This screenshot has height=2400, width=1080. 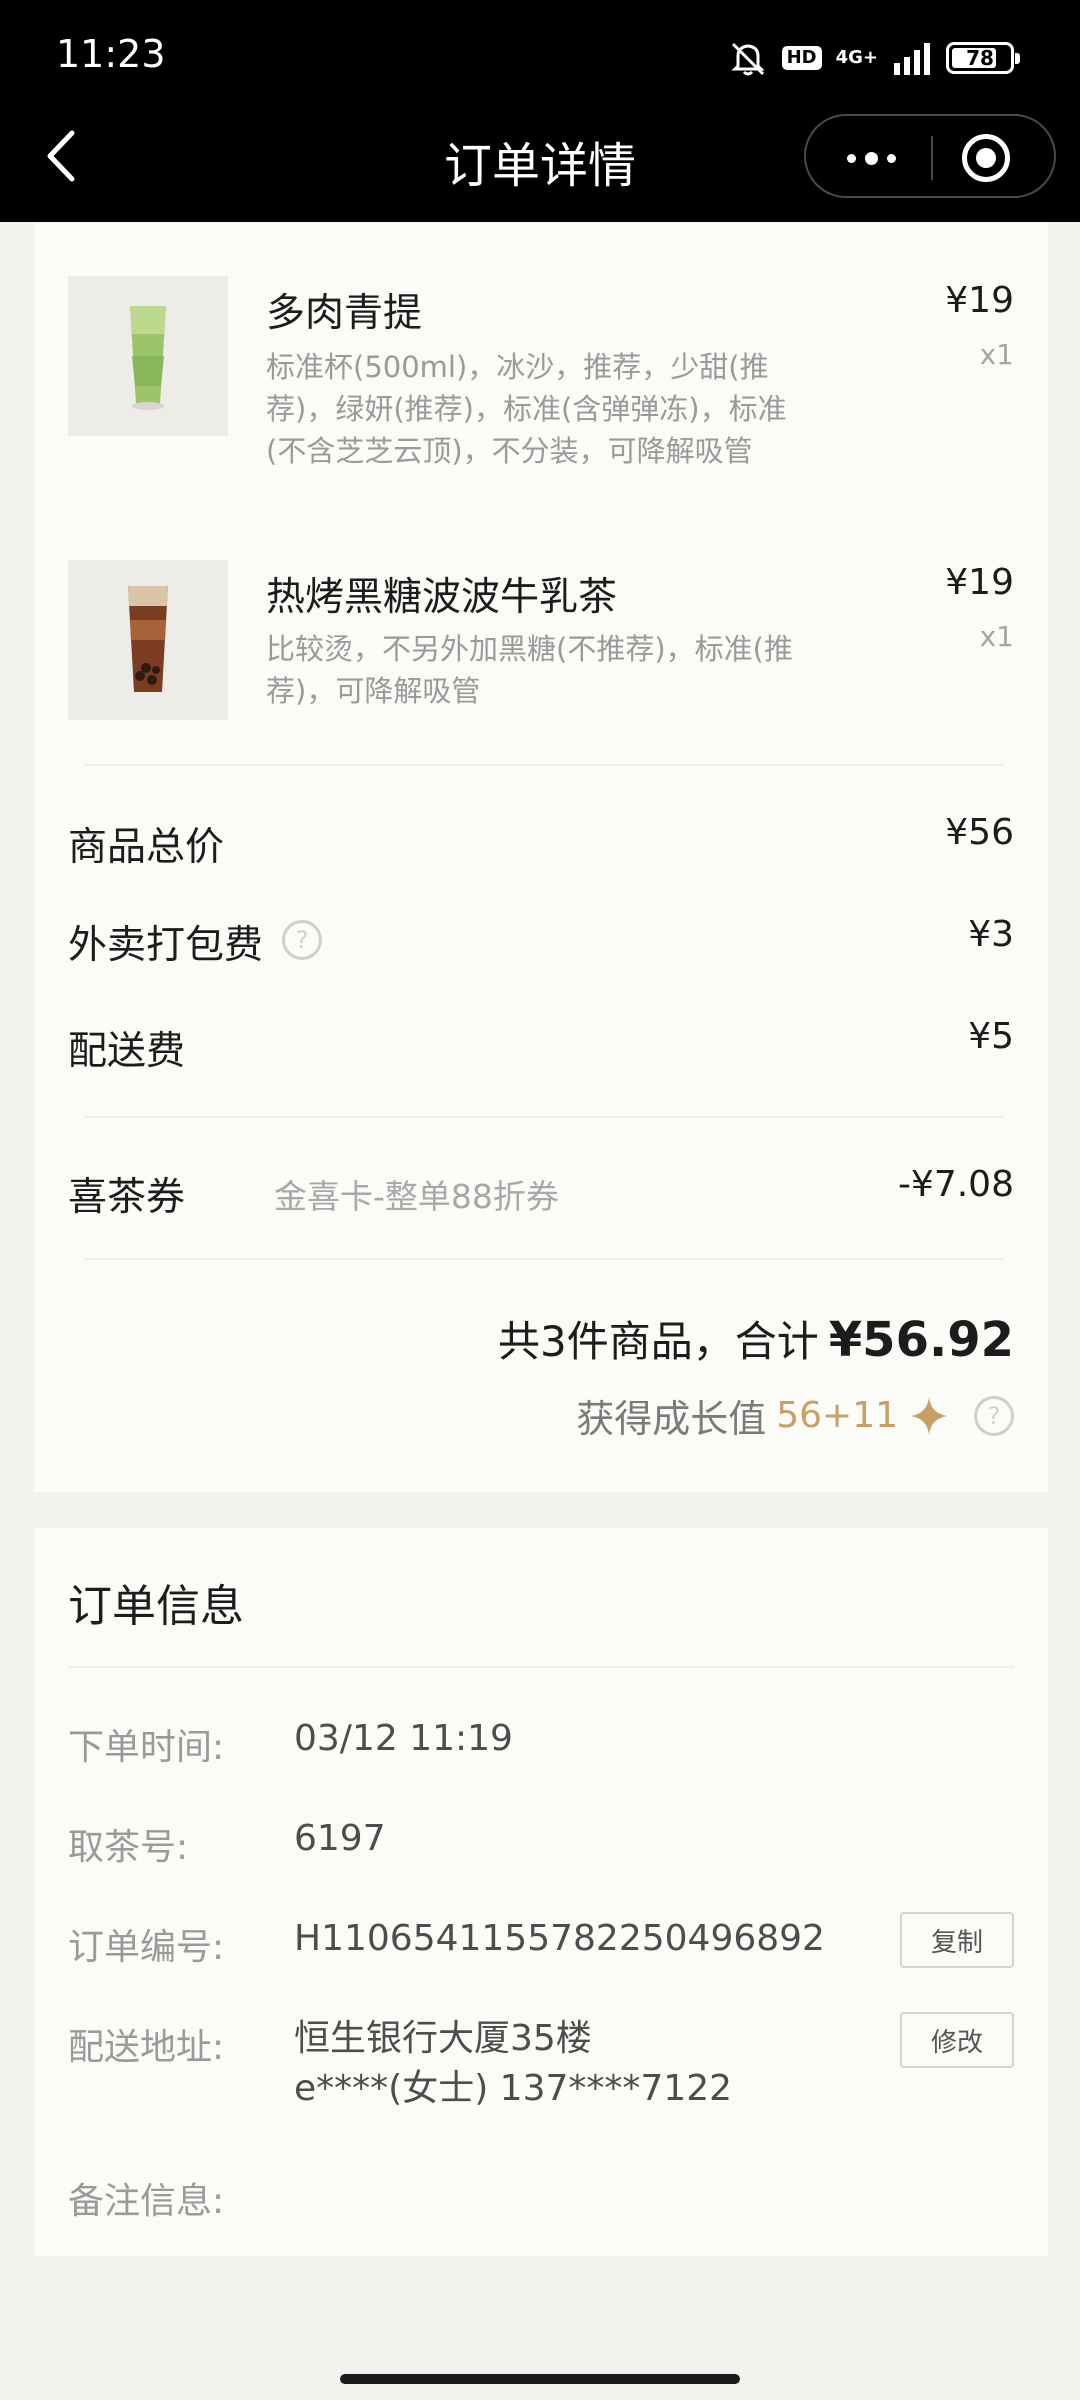 What do you see at coordinates (146, 1947) in the screenshot?
I see `order-number-label: 订单编号:` at bounding box center [146, 1947].